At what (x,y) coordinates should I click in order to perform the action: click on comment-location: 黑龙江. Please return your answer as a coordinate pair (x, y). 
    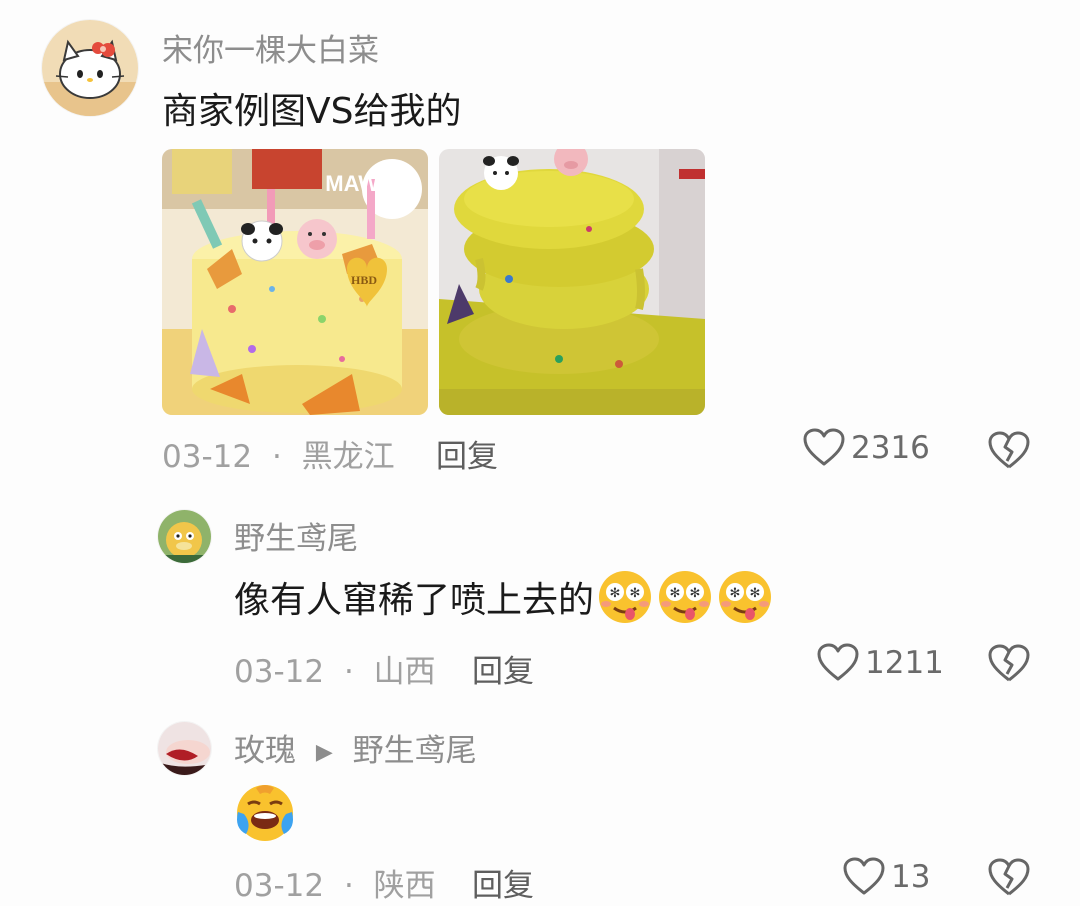
    Looking at the image, I should click on (348, 457).